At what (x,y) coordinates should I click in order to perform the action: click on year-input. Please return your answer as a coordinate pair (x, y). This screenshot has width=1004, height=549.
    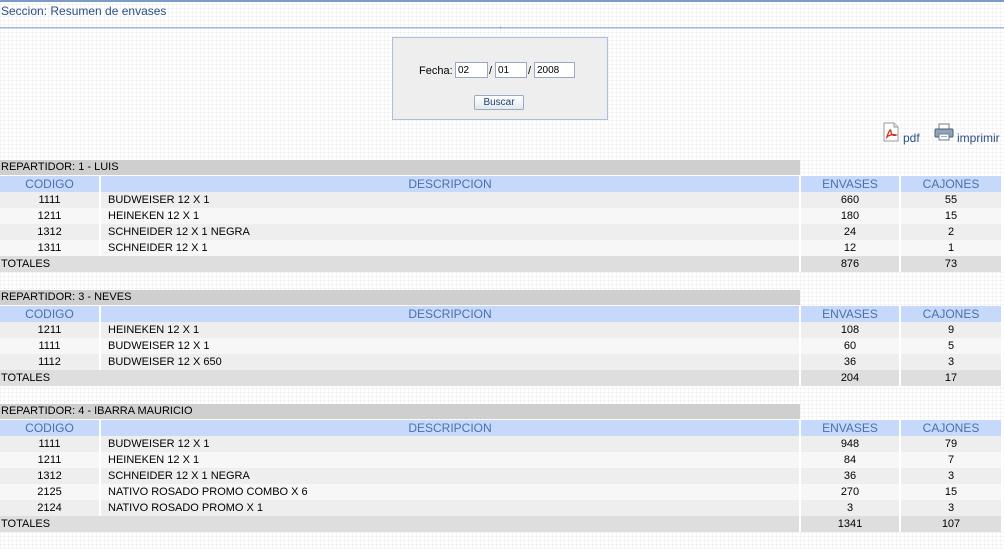
    Looking at the image, I should click on (554, 70).